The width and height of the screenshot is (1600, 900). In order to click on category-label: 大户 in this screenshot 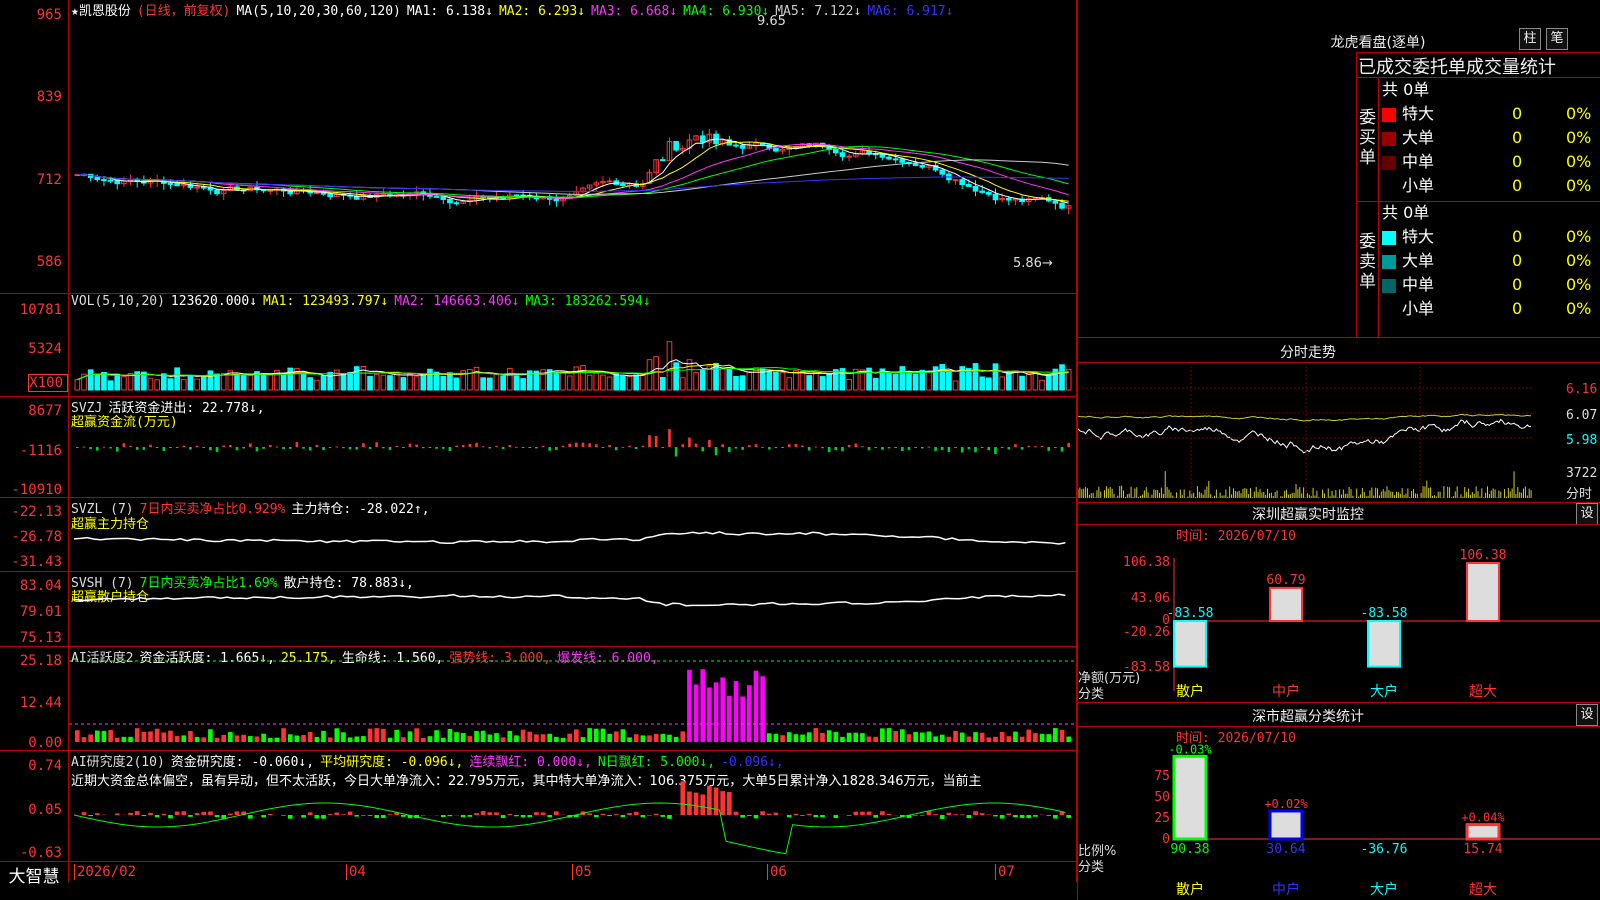, I will do `click(1384, 691)`.